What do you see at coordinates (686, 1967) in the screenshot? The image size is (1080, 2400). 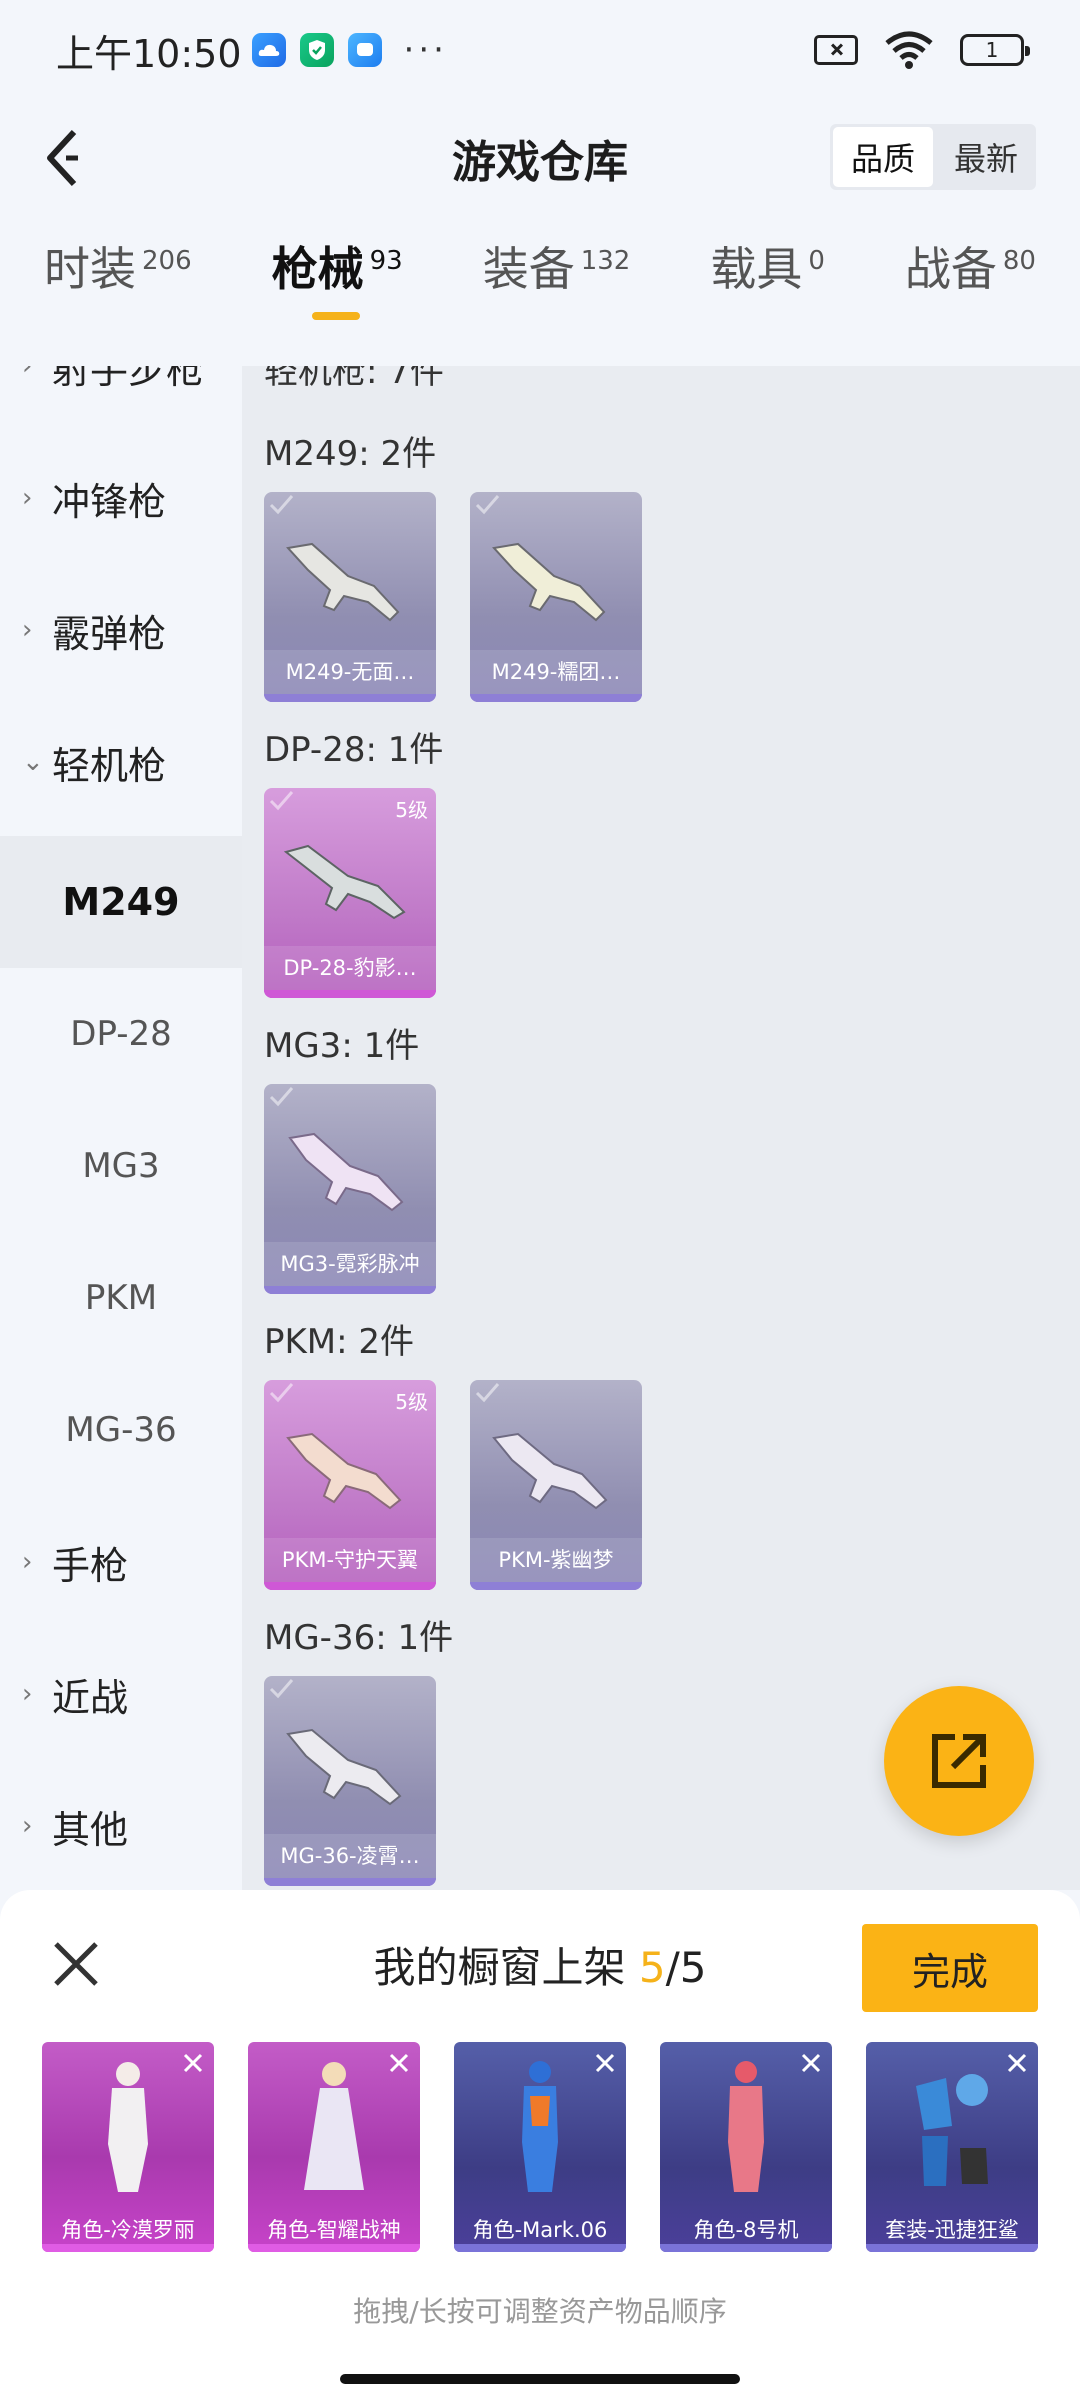 I see `showcase-total: /5` at bounding box center [686, 1967].